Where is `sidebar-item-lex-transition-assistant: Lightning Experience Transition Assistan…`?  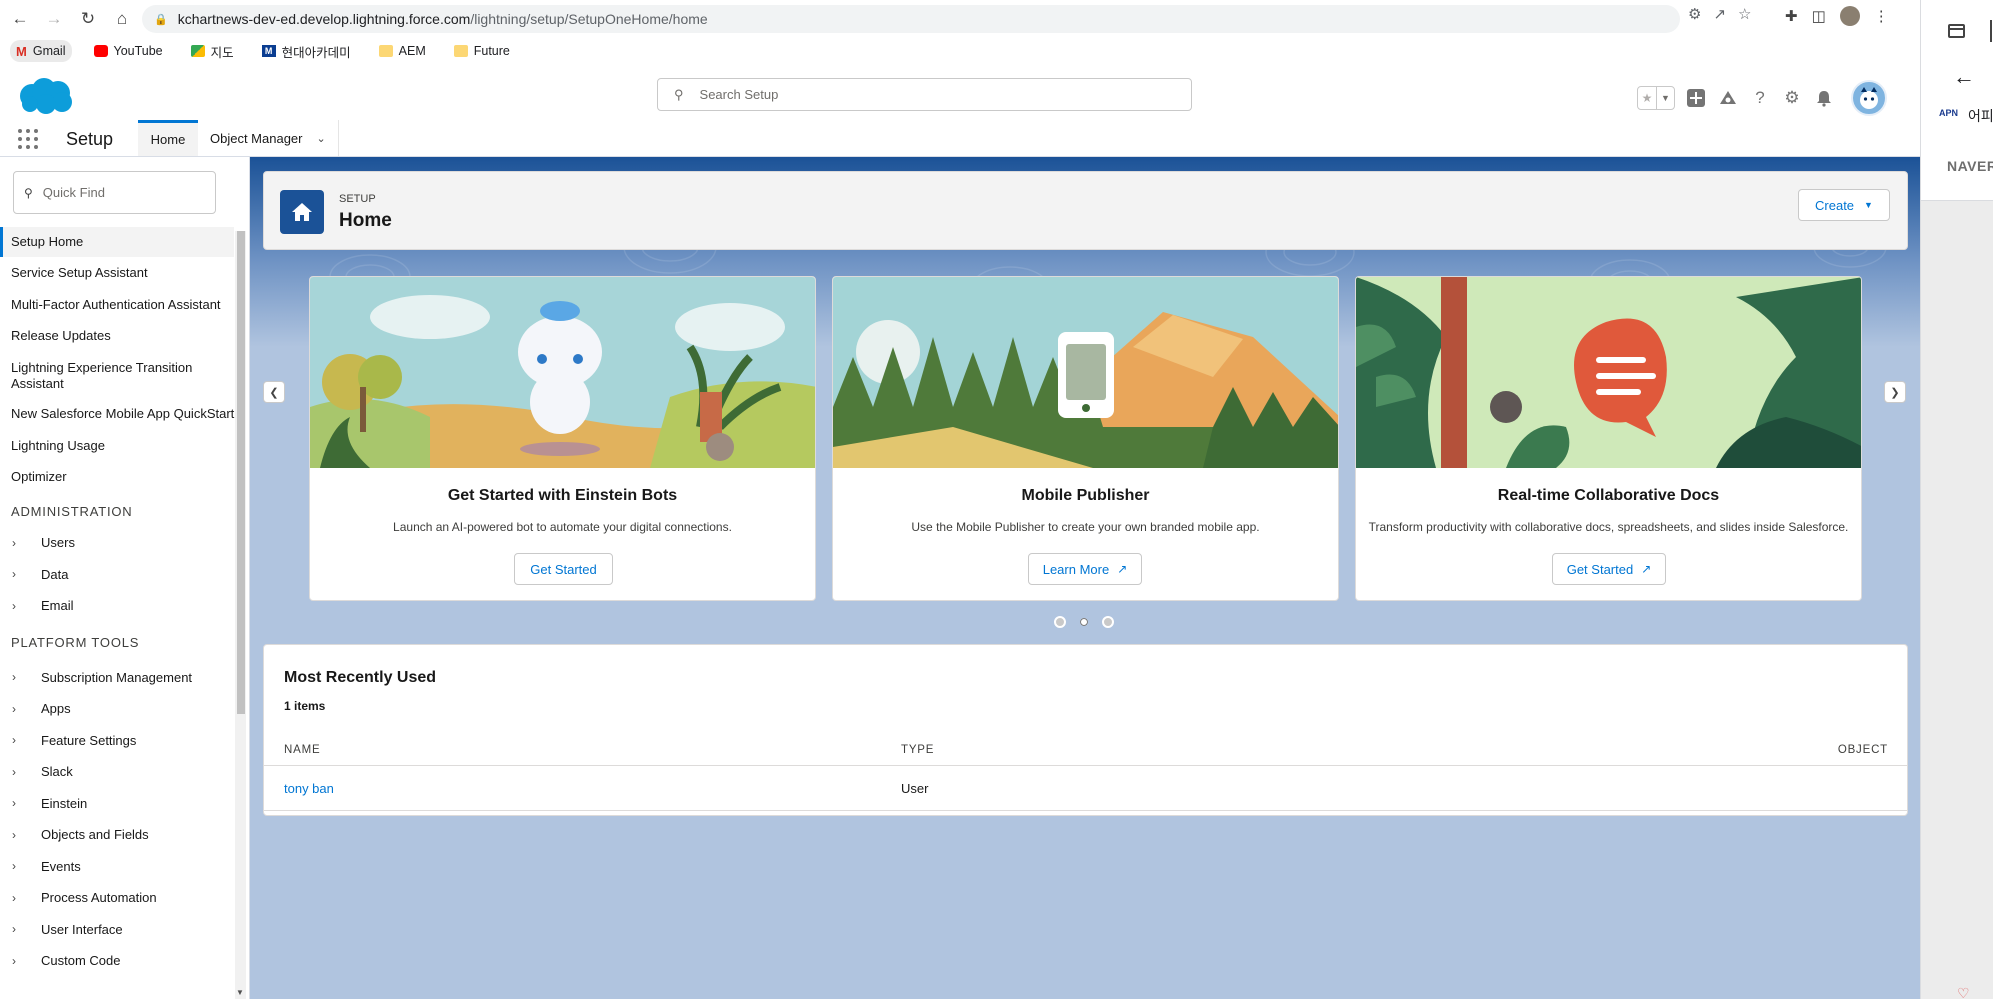
sidebar-item-lex-transition-assistant: Lightning Experience Transition Assistan… is located at coordinates (117, 375).